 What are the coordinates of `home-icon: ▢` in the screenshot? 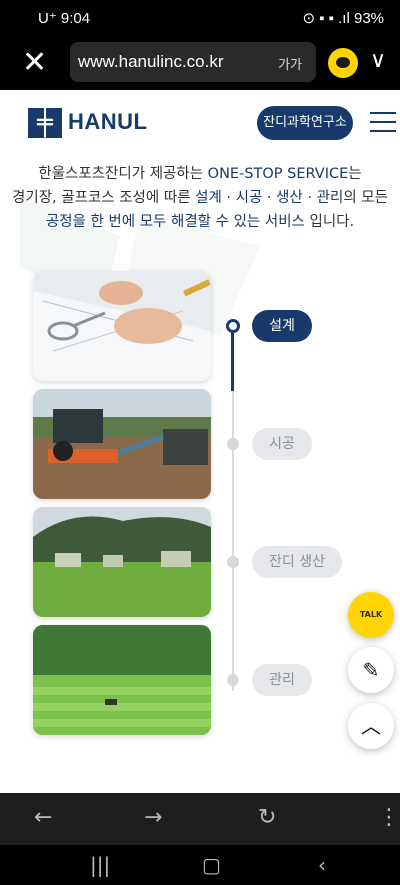 It's located at (211, 865).